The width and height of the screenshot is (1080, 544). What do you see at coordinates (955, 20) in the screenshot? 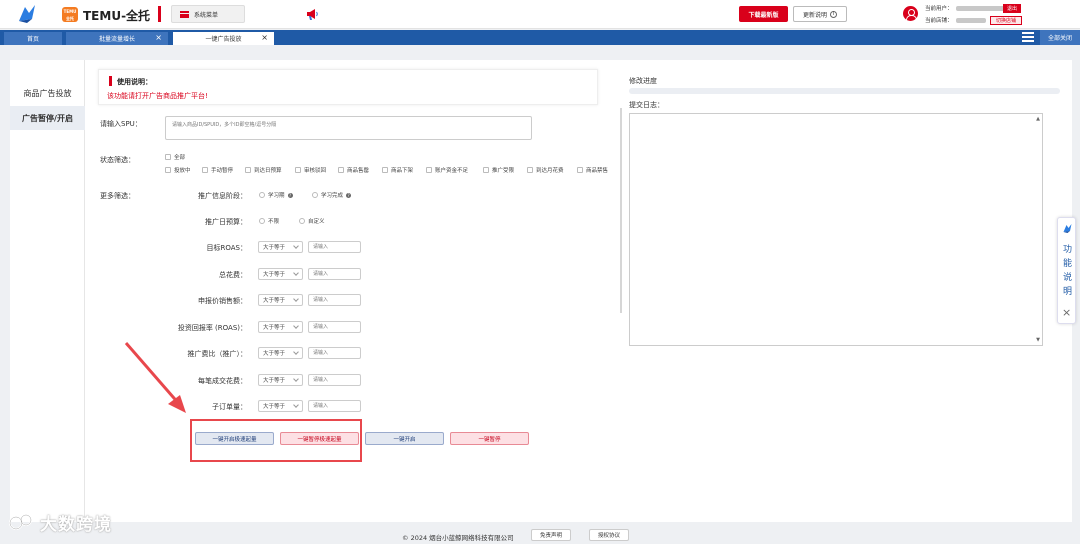
I see `current-store-row: 当前店铺：` at bounding box center [955, 20].